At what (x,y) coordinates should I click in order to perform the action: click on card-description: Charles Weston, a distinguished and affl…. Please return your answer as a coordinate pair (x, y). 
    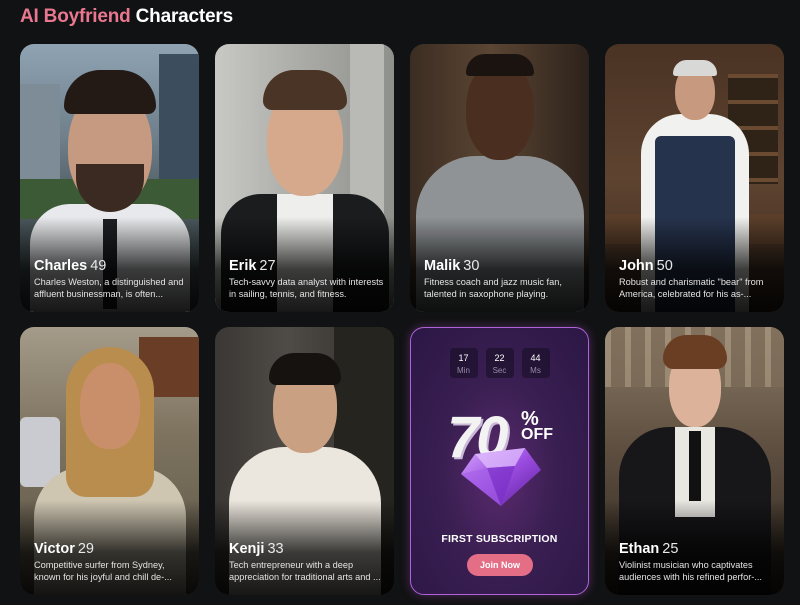
    Looking at the image, I should click on (109, 288).